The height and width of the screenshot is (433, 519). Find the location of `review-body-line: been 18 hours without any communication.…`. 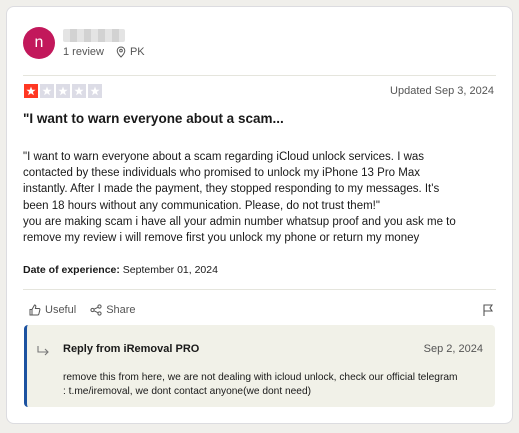

review-body-line: been 18 hours without any communication.… is located at coordinates (201, 205).